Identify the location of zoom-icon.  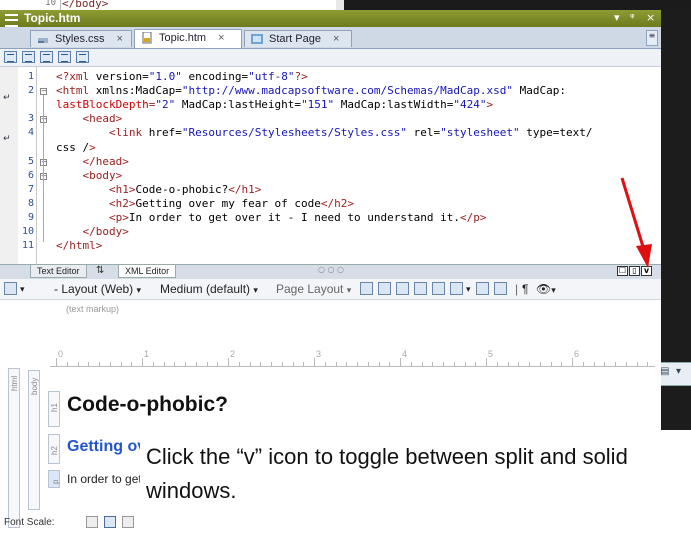
(10, 288).